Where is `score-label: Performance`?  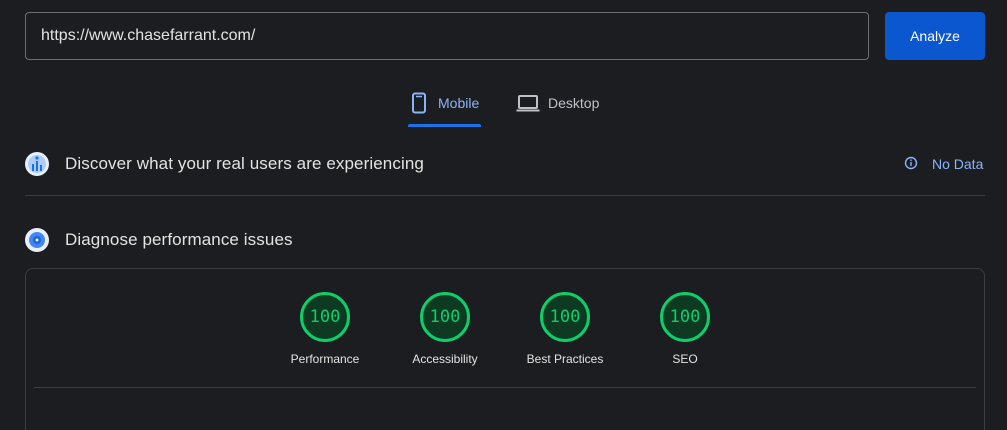 score-label: Performance is located at coordinates (325, 359).